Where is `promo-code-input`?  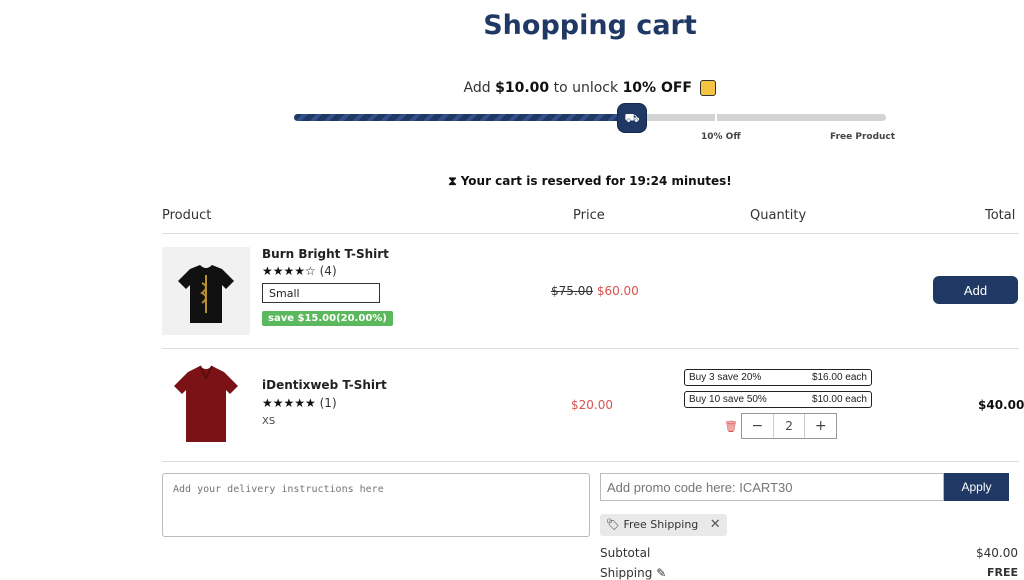
promo-code-input is located at coordinates (772, 487).